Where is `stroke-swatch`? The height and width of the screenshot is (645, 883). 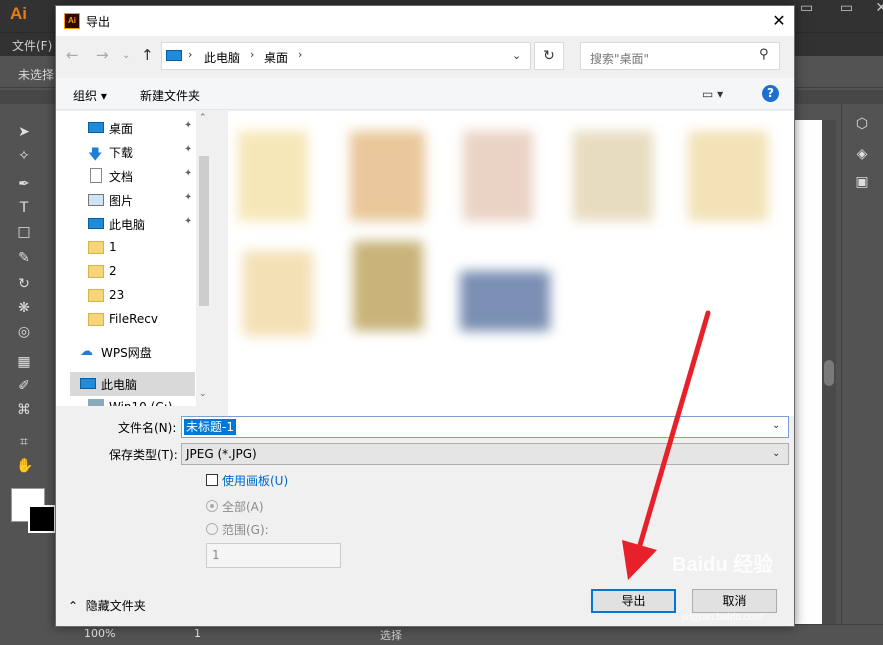 stroke-swatch is located at coordinates (42, 519).